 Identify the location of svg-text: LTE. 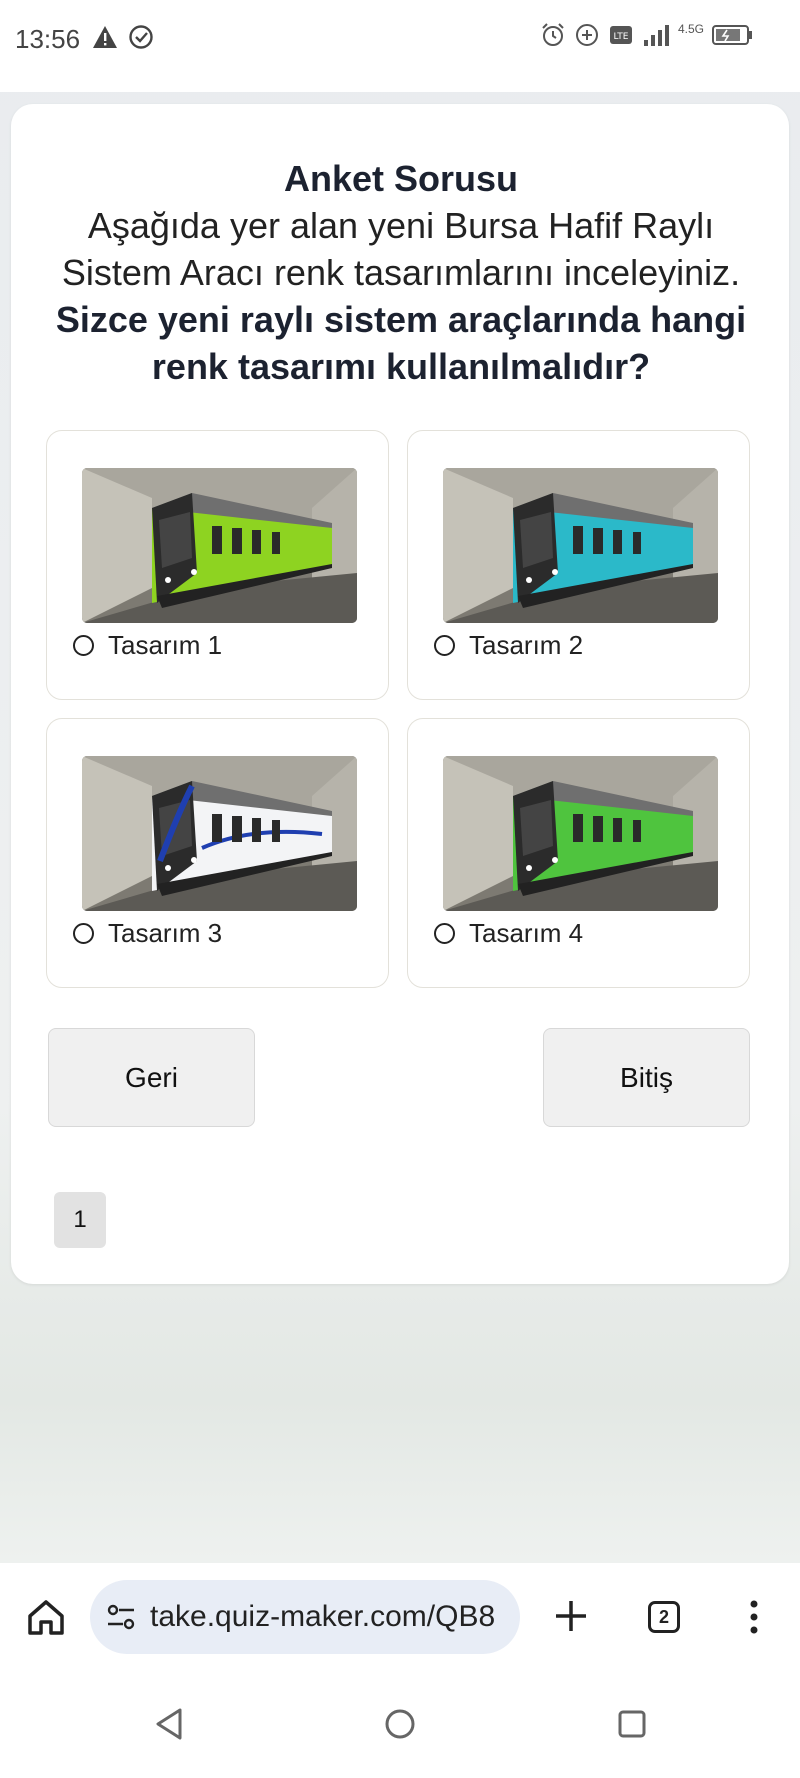
(621, 37).